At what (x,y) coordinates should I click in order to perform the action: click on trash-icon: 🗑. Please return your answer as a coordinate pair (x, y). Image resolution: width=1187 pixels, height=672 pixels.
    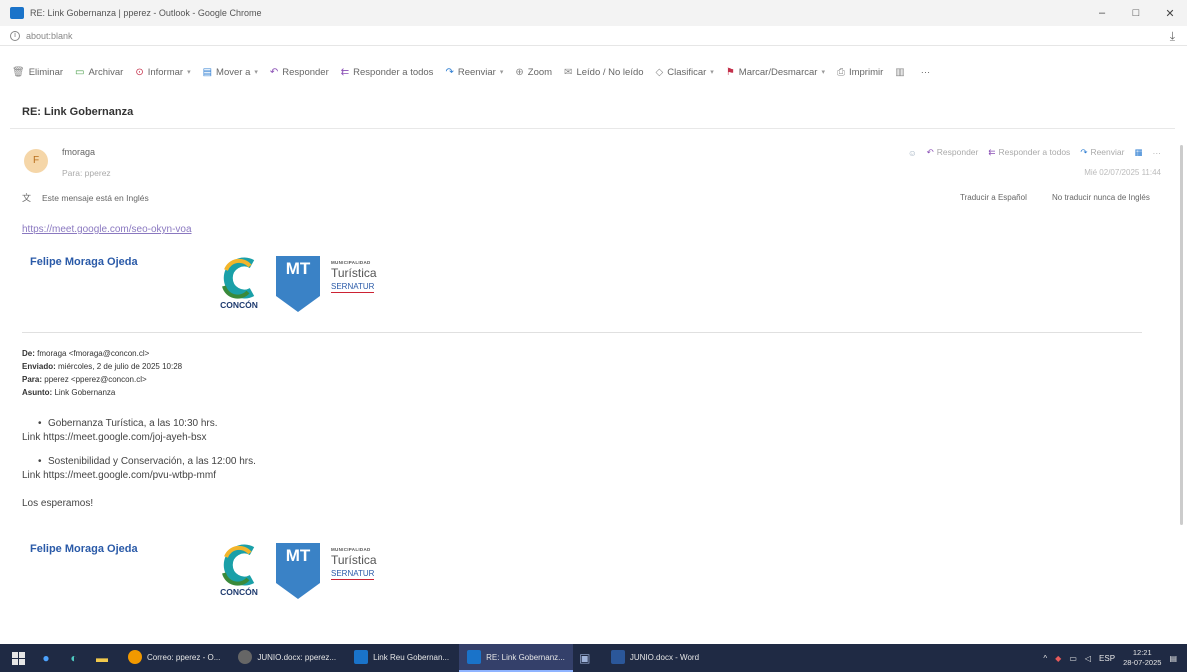
    Looking at the image, I should click on (18, 72).